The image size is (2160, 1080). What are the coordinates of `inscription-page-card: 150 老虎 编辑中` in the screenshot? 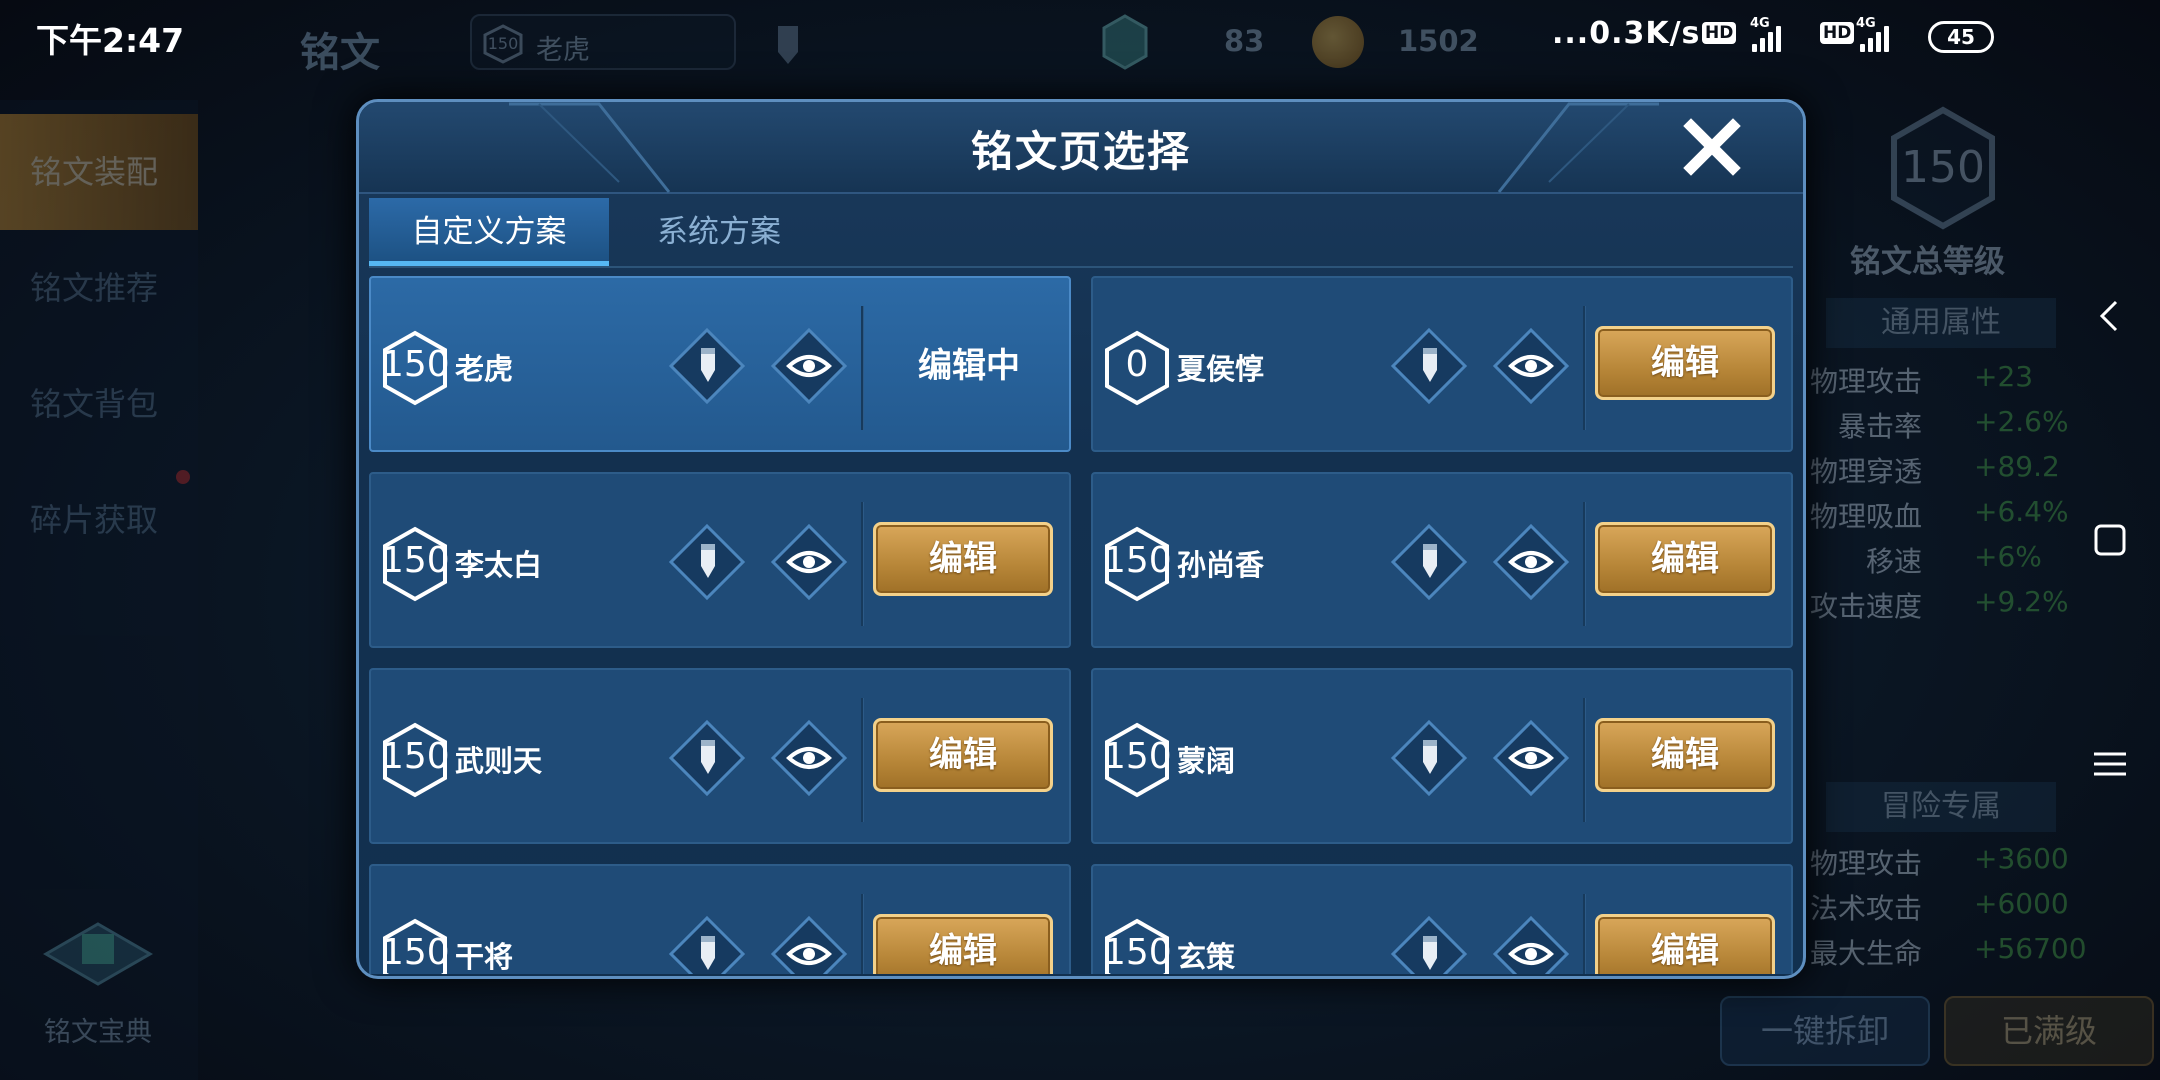 It's located at (720, 364).